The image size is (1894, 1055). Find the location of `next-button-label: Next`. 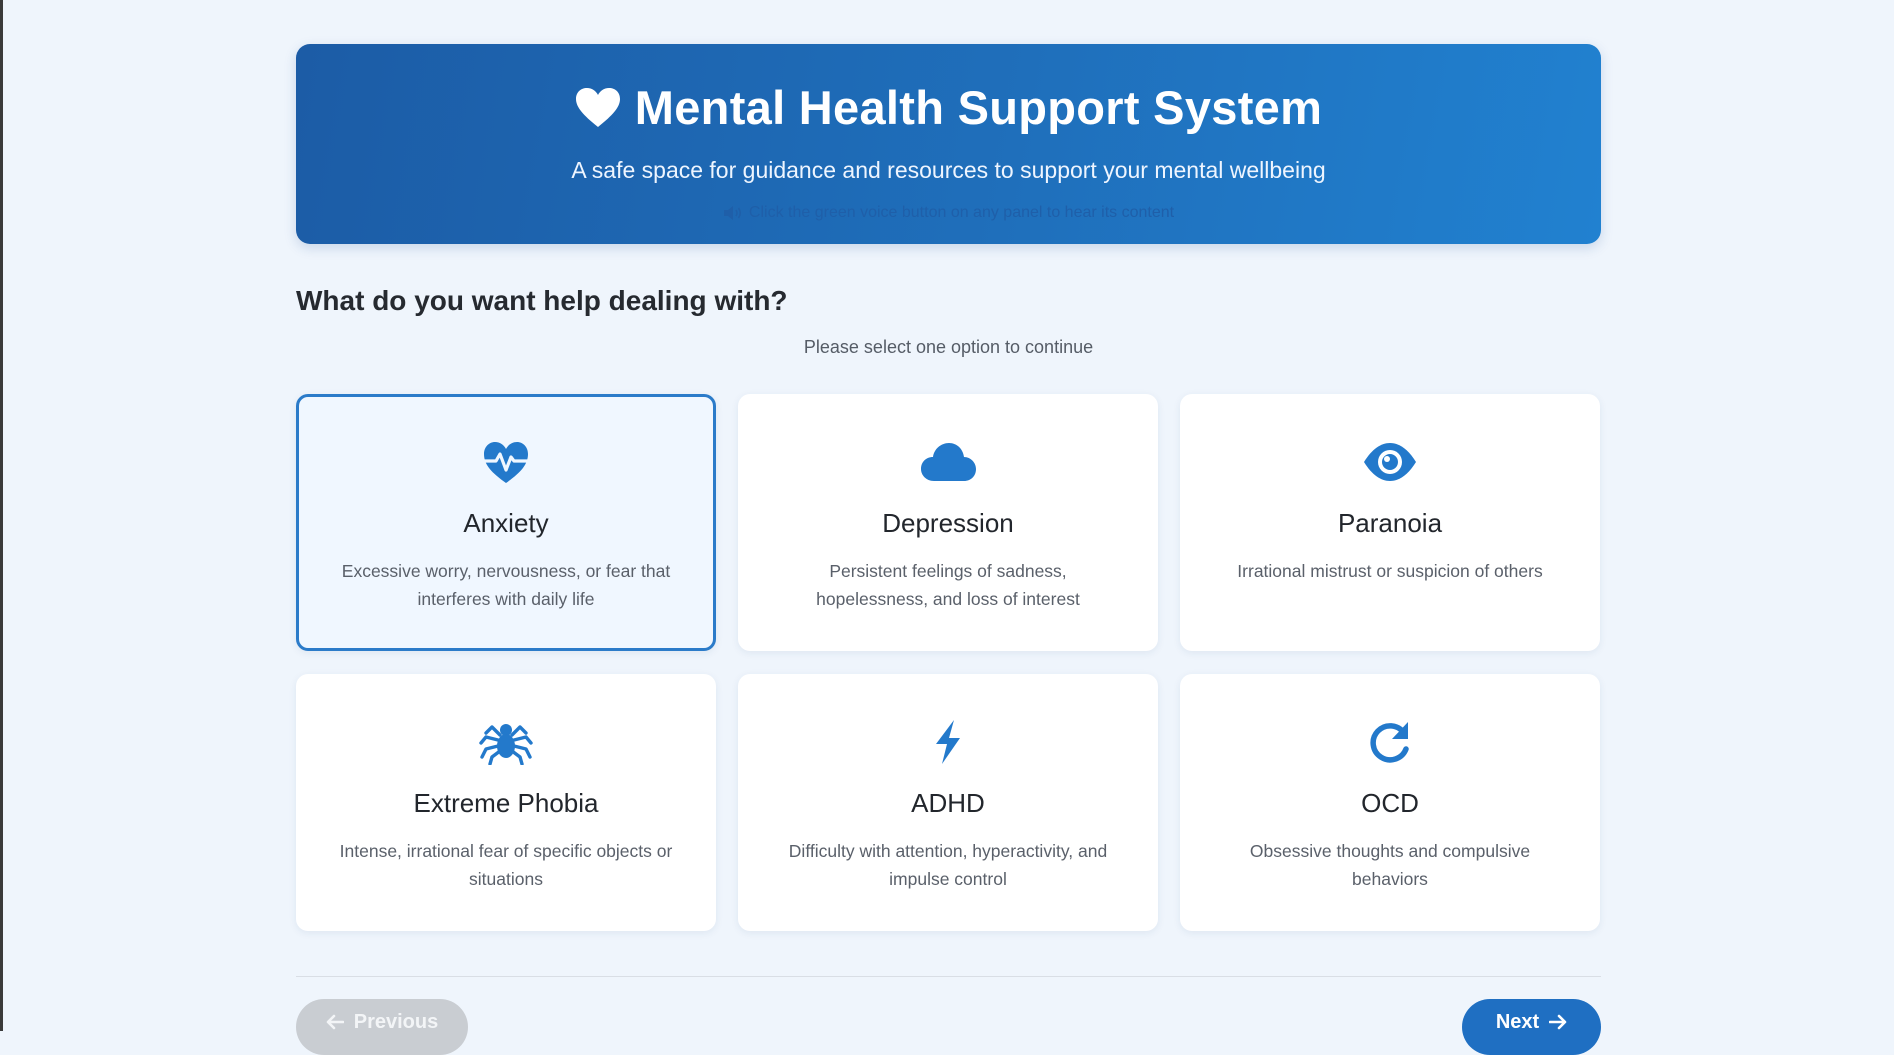

next-button-label: Next is located at coordinates (1517, 1021).